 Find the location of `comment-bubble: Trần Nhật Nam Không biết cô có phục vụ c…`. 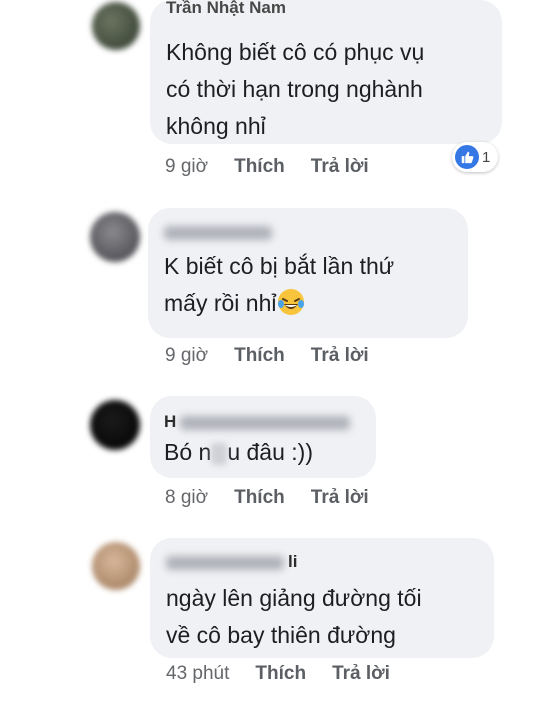

comment-bubble: Trần Nhật Nam Không biết cô có phục vụ c… is located at coordinates (326, 72).